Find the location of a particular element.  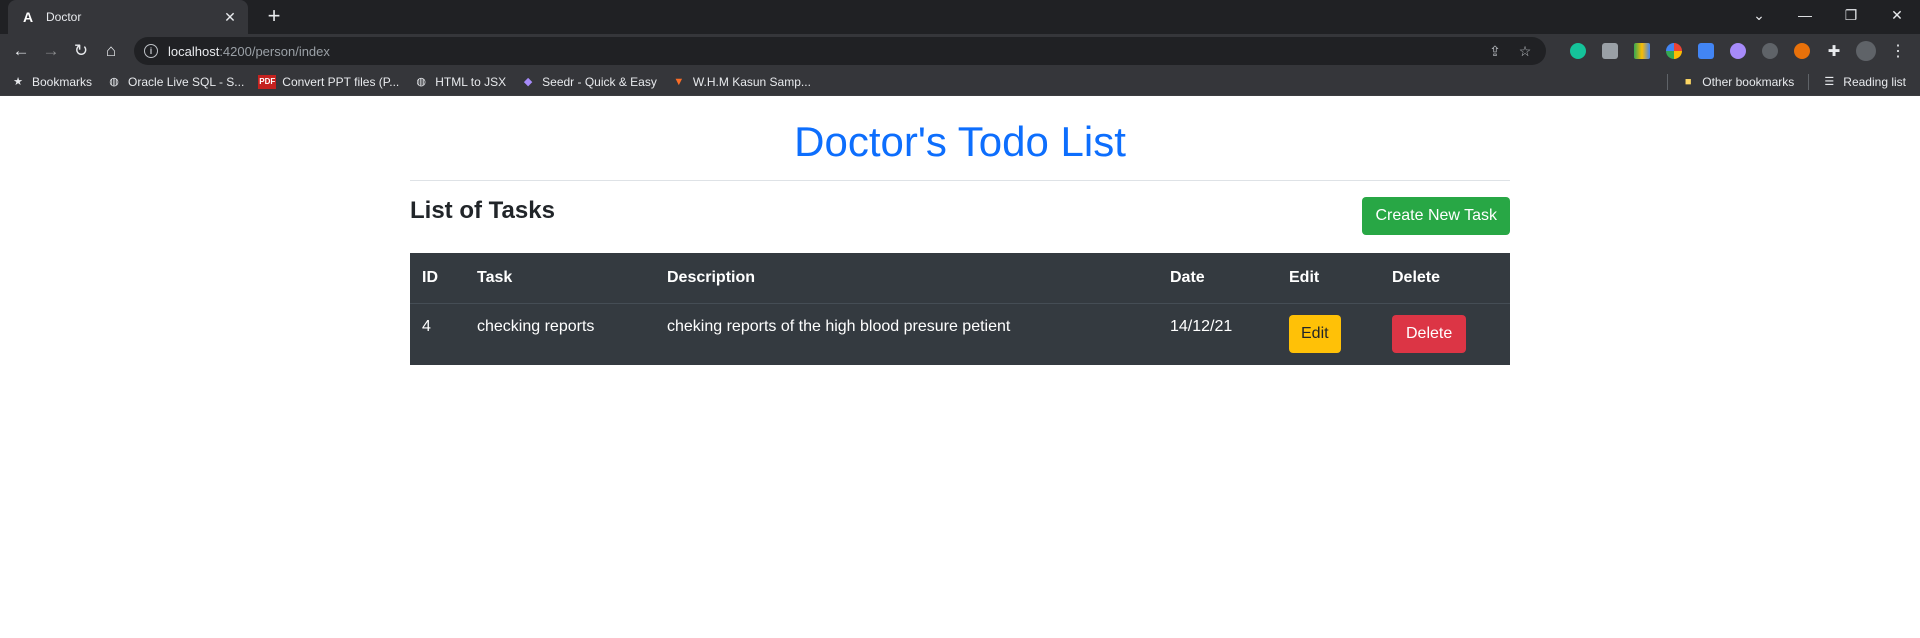

cell-id: 4 is located at coordinates (426, 326).